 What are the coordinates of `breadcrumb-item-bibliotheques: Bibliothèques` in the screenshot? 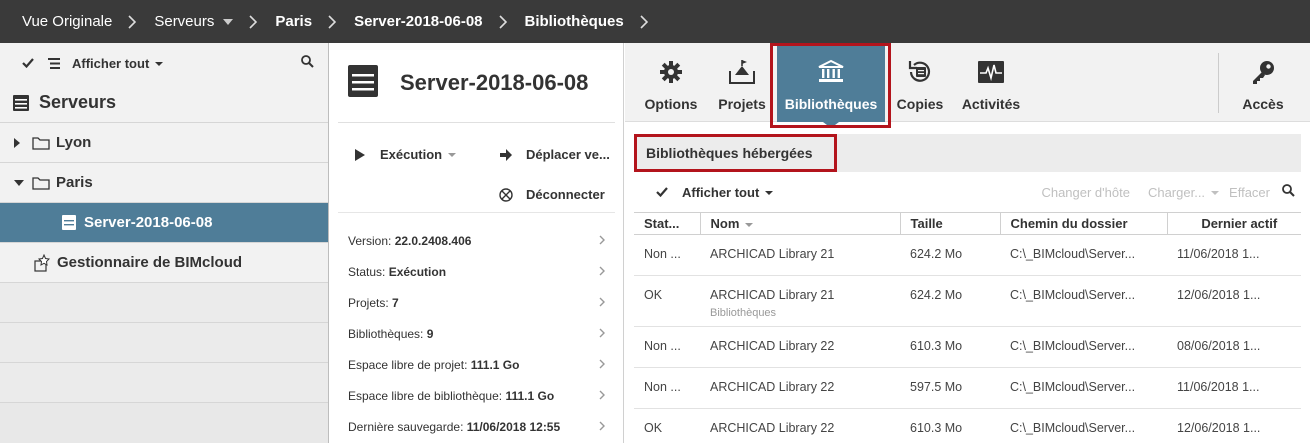 It's located at (574, 21).